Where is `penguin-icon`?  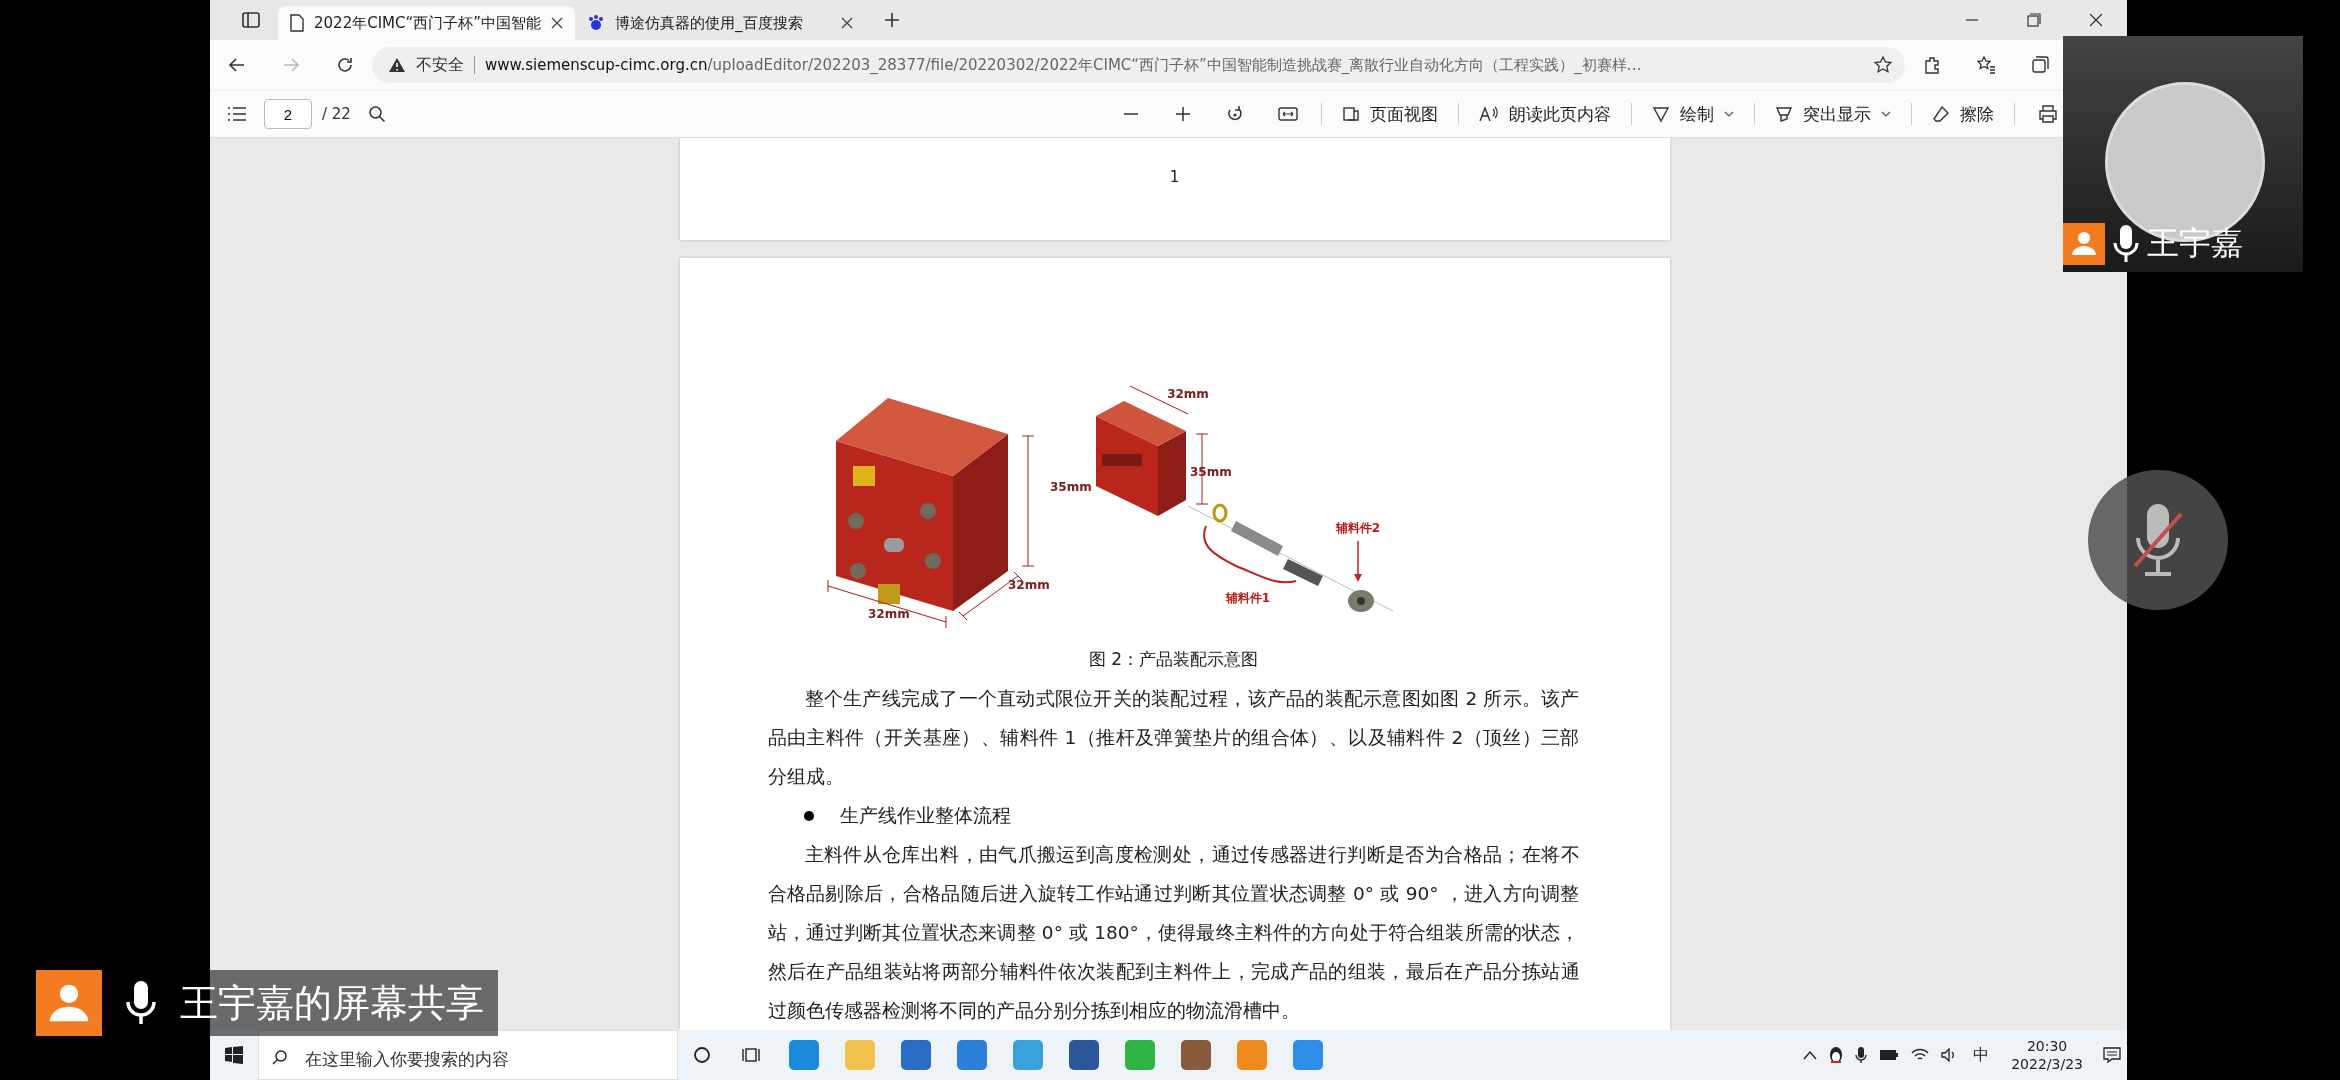 penguin-icon is located at coordinates (1836, 1055).